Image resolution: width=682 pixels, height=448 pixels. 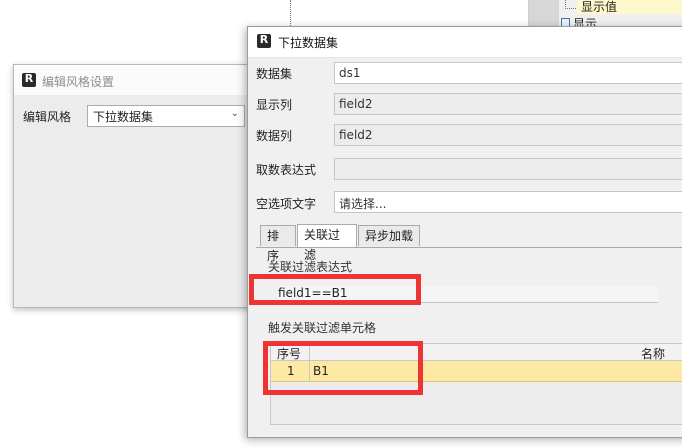 What do you see at coordinates (166, 116) in the screenshot?
I see `style-select: 下拉数据集 ⌄` at bounding box center [166, 116].